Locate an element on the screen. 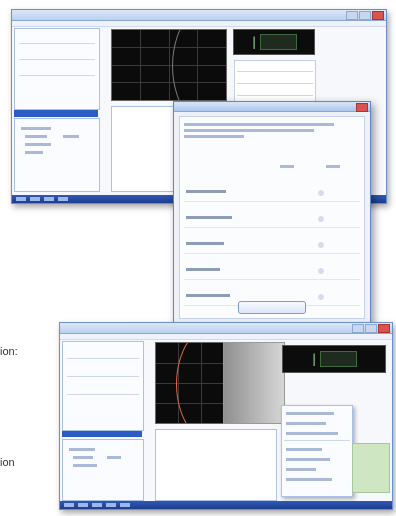 The height and width of the screenshot is (516, 396). menu-bar-bottom is located at coordinates (226, 337).